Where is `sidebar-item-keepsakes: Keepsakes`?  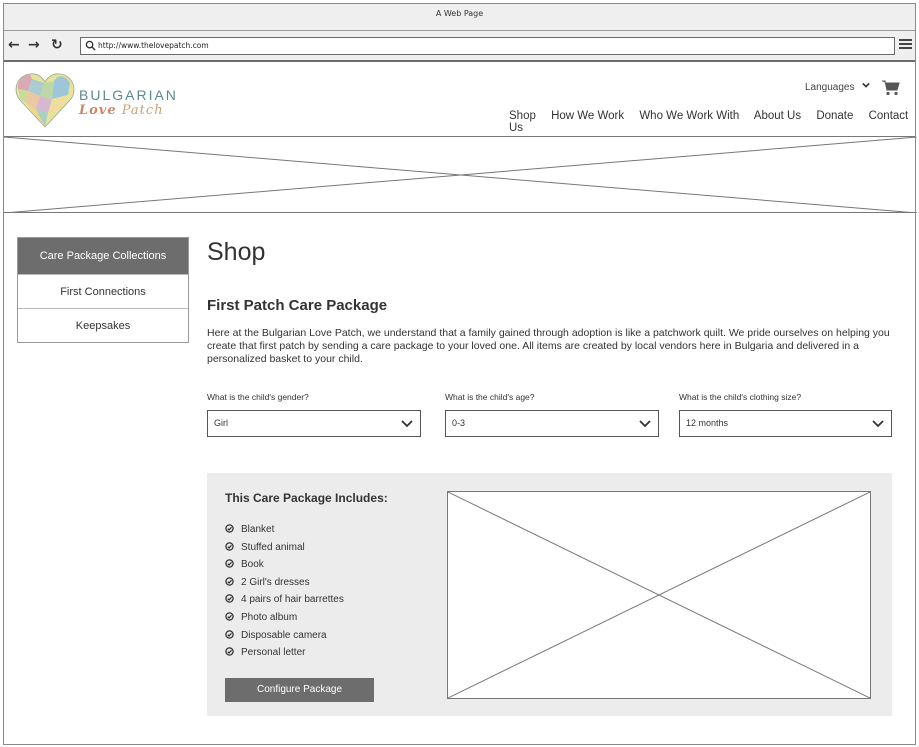 sidebar-item-keepsakes: Keepsakes is located at coordinates (103, 325).